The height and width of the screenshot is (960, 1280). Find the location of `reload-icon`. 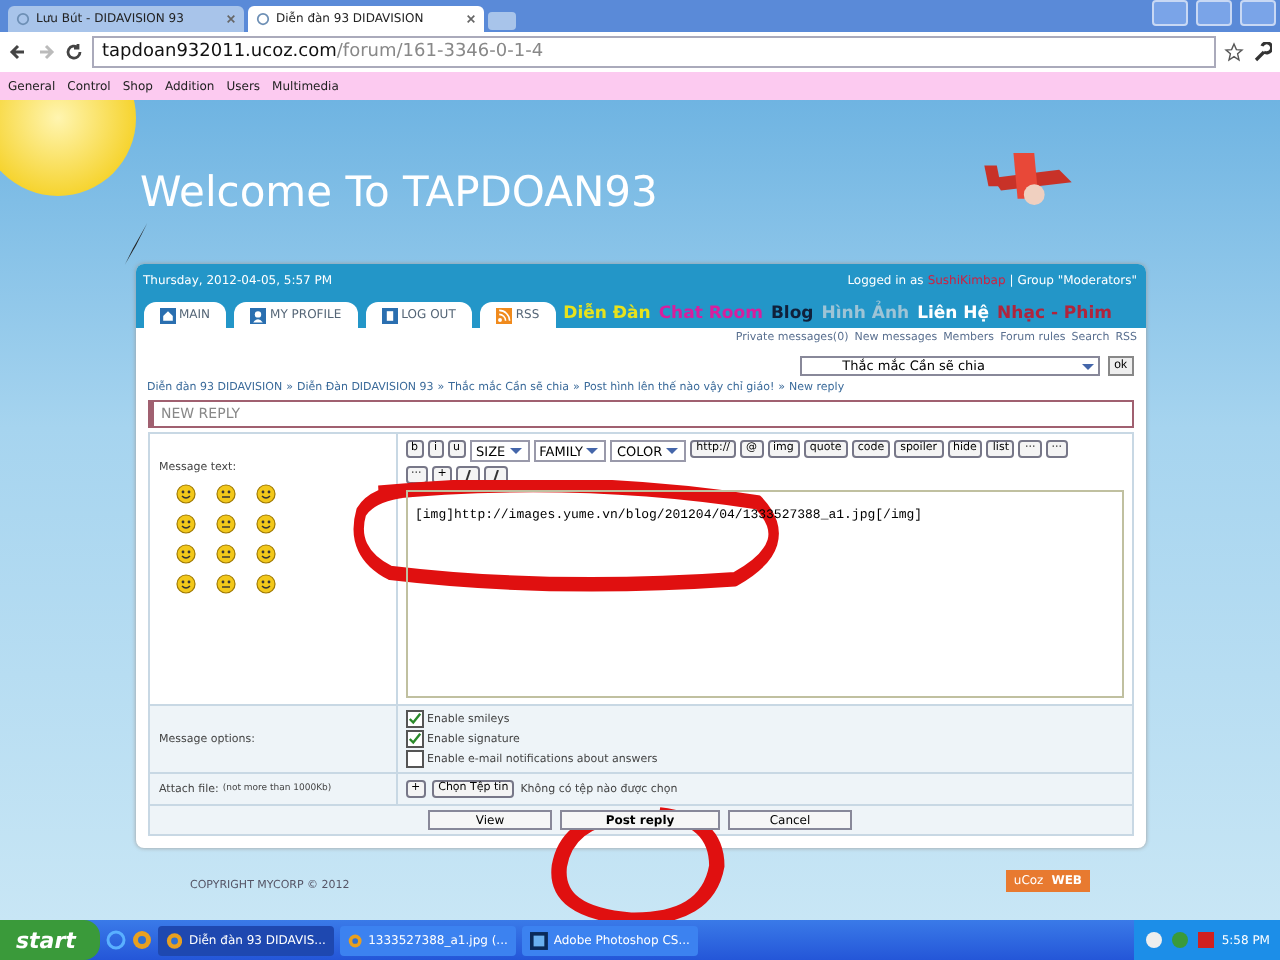

reload-icon is located at coordinates (74, 52).